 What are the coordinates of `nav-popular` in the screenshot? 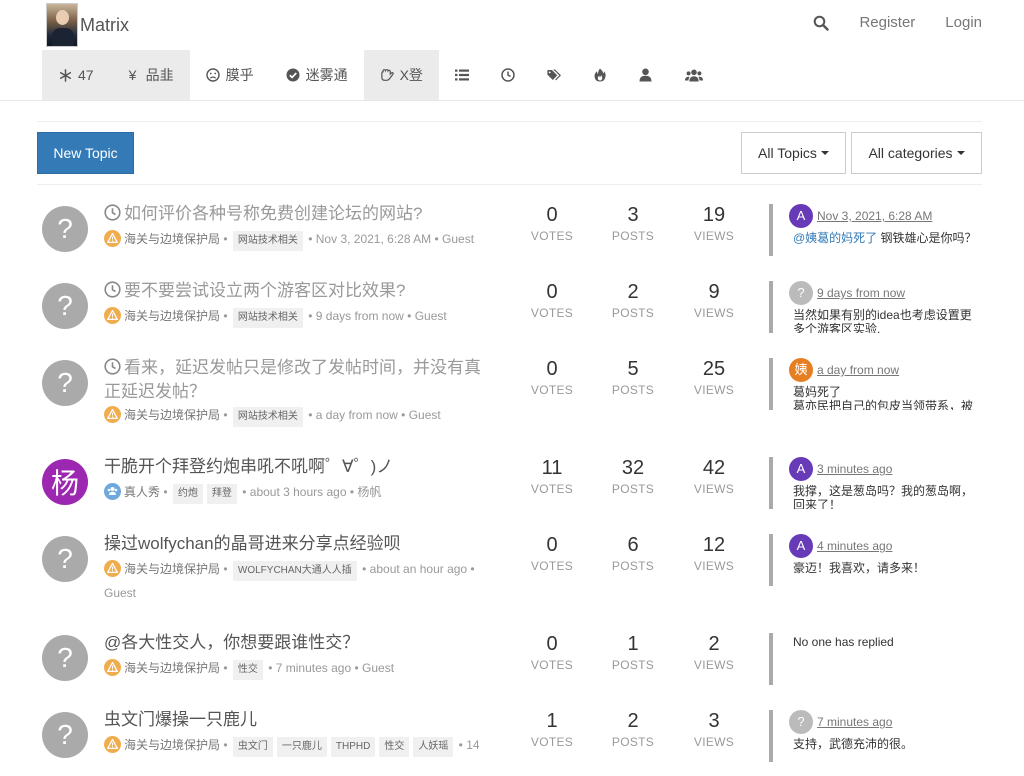 It's located at (600, 75).